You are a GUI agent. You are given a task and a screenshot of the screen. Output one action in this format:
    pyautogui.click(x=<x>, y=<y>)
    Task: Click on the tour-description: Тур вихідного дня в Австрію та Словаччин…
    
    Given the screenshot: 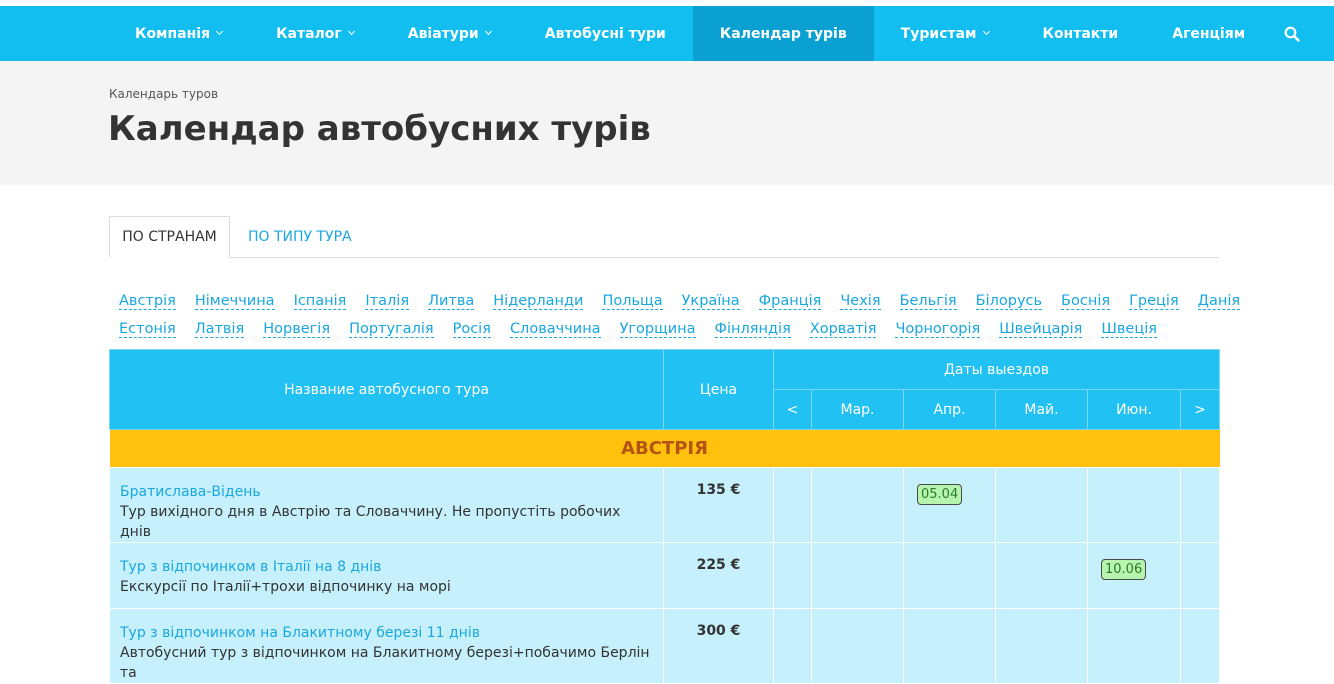 What is the action you would take?
    pyautogui.click(x=370, y=522)
    